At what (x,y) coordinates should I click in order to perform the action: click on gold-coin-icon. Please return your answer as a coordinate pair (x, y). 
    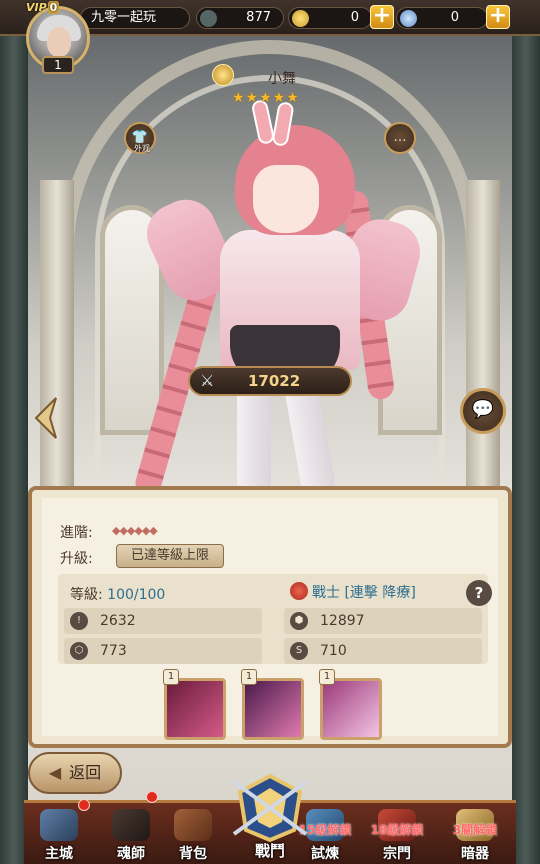
    Looking at the image, I should click on (300, 18).